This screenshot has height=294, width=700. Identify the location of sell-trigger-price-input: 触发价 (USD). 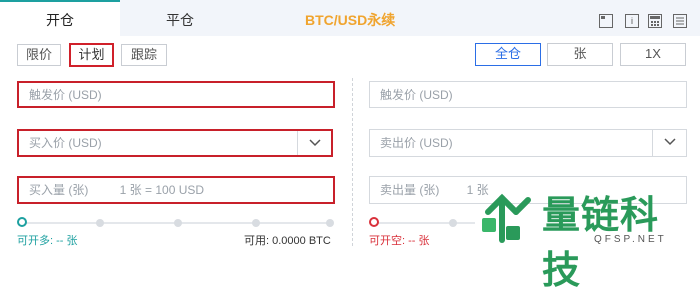
(528, 94).